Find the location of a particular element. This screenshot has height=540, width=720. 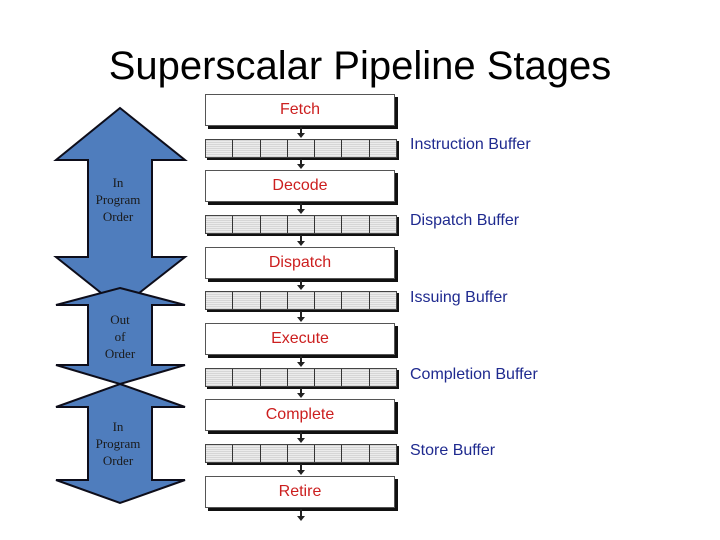

store-buffer is located at coordinates (301, 453).